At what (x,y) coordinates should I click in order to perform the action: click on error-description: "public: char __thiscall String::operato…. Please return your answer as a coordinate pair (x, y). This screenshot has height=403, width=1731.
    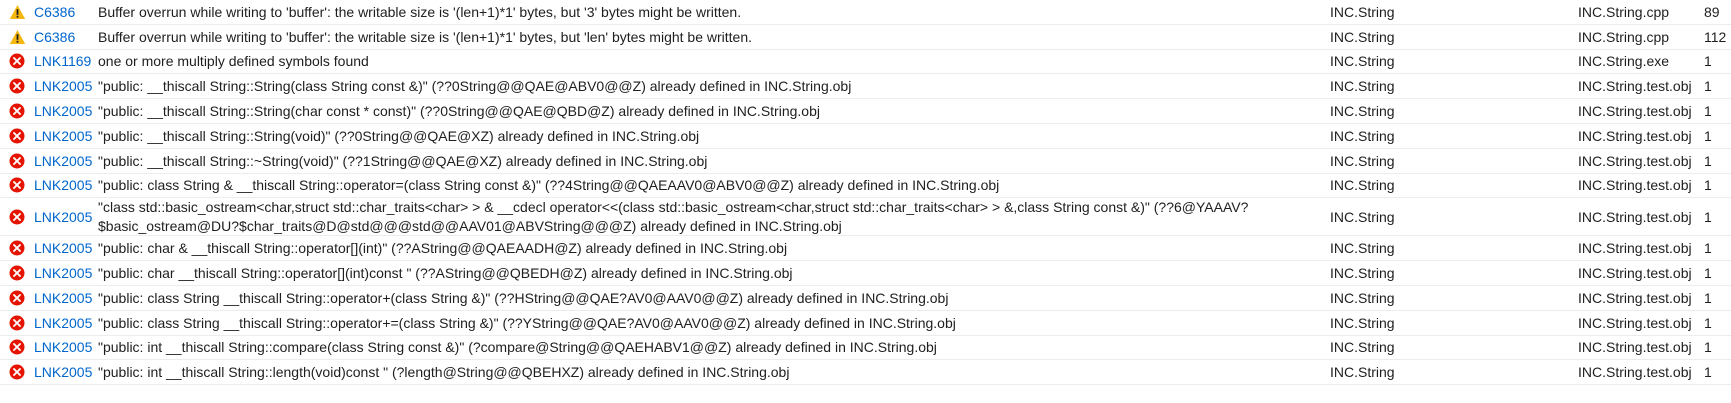
    Looking at the image, I should click on (445, 273).